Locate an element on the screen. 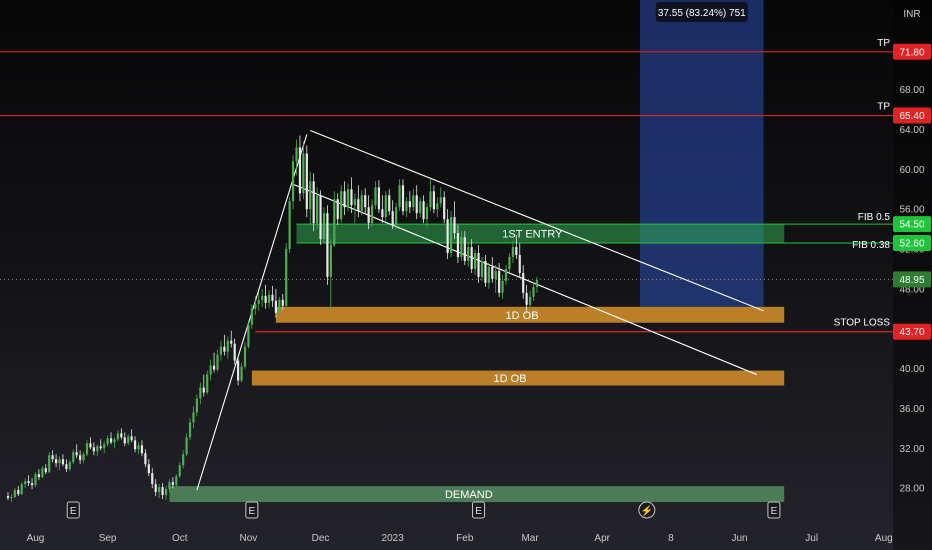  fib-label: FIB 0.5 is located at coordinates (874, 217).